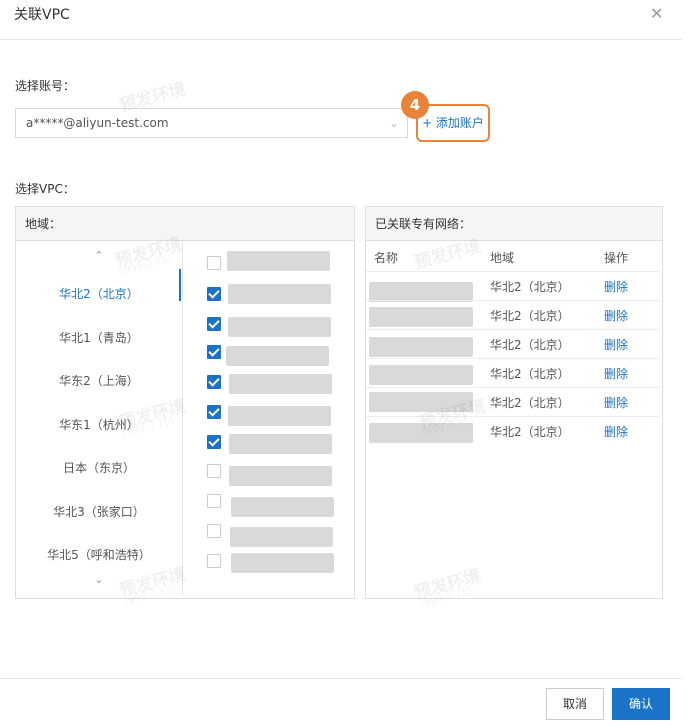 The image size is (694, 726). What do you see at coordinates (575, 704) in the screenshot?
I see `cancel-button: 取消` at bounding box center [575, 704].